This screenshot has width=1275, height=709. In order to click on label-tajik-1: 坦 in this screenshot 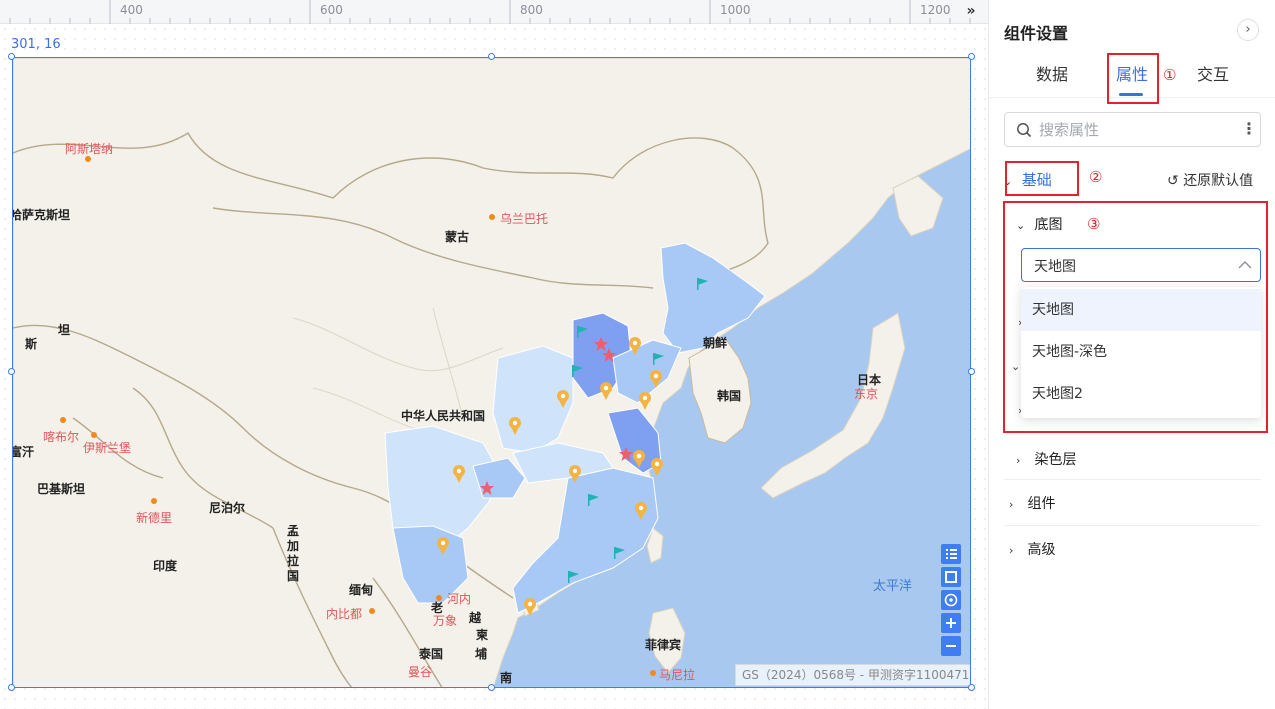, I will do `click(64, 330)`.